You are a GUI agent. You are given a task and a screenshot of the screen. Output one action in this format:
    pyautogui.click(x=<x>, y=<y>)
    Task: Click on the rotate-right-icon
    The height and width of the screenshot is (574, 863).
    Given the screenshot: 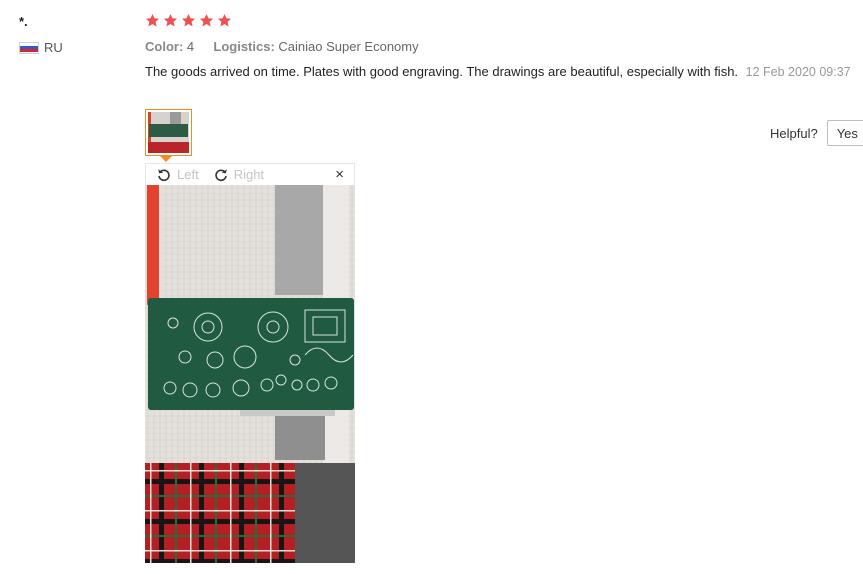 What is the action you would take?
    pyautogui.click(x=220, y=174)
    